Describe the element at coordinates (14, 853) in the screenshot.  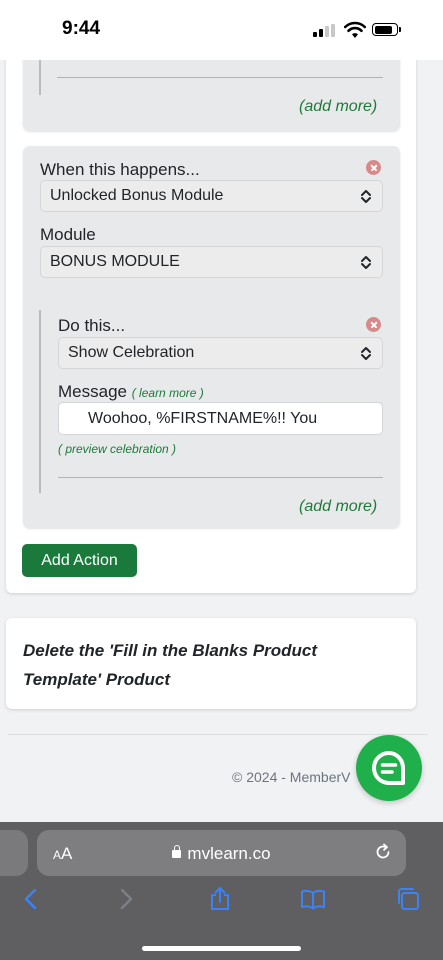
I see `previous-tab-preview` at that location.